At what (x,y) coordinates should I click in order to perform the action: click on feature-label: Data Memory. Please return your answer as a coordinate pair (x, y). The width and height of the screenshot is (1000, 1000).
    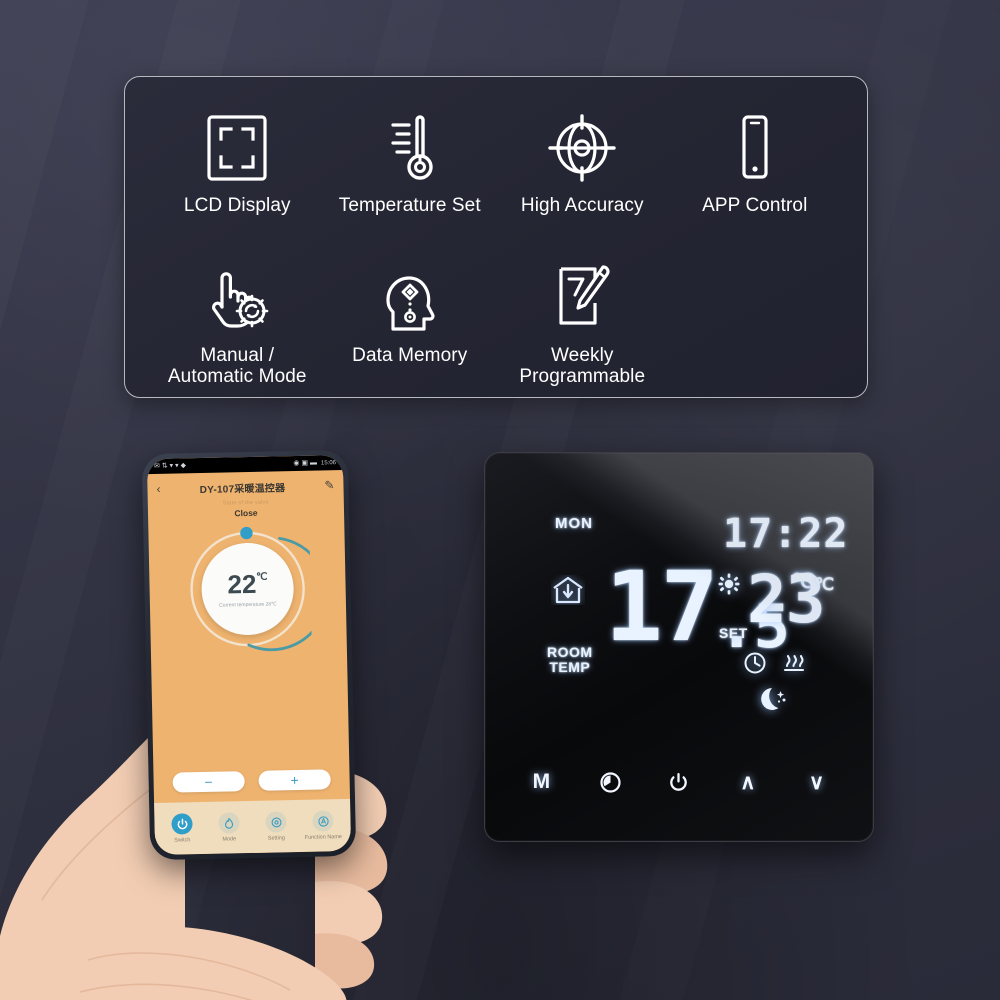
    Looking at the image, I should click on (410, 355).